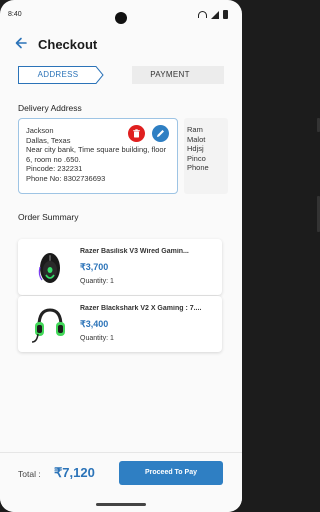  I want to click on step-payment-label: PAYMENT, so click(170, 74).